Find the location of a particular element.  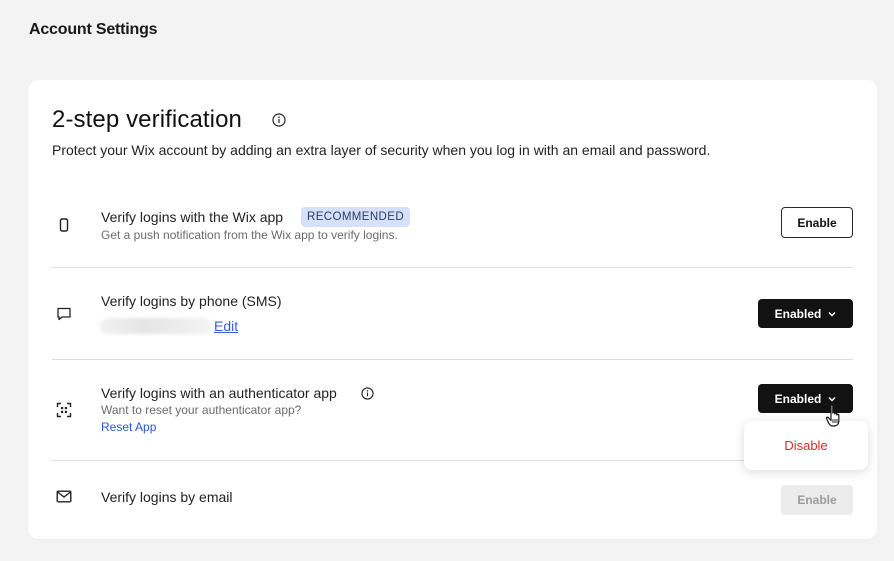

enabled-dropdown-menu: Disable is located at coordinates (806, 445).